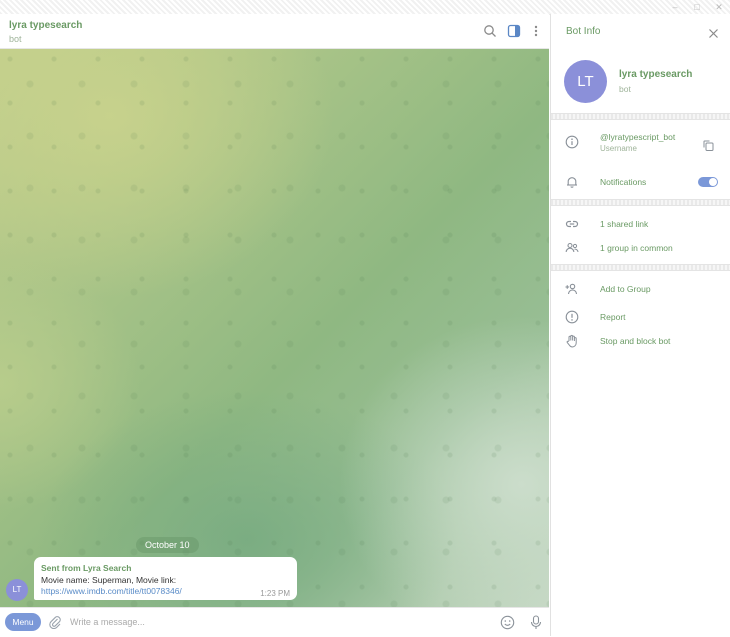 The width and height of the screenshot is (730, 637). I want to click on add-user-icon, so click(572, 289).